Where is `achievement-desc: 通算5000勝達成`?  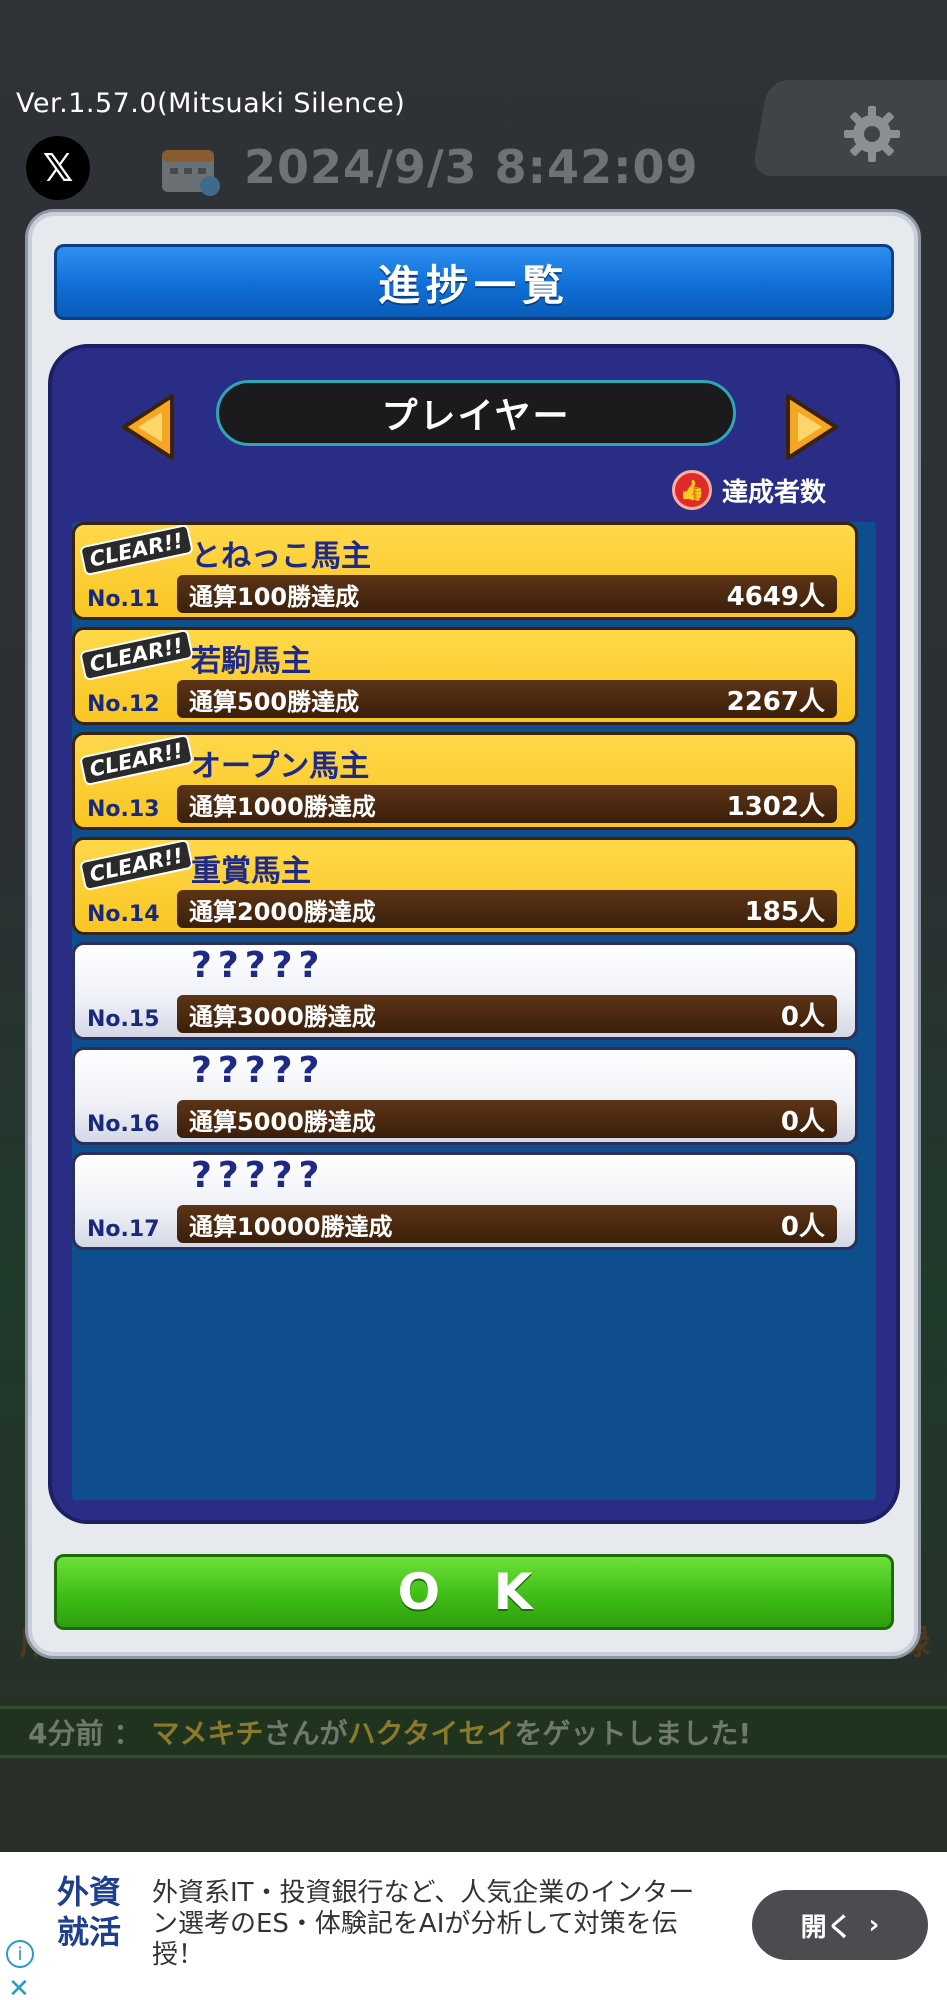 achievement-desc: 通算5000勝達成 is located at coordinates (282, 1121).